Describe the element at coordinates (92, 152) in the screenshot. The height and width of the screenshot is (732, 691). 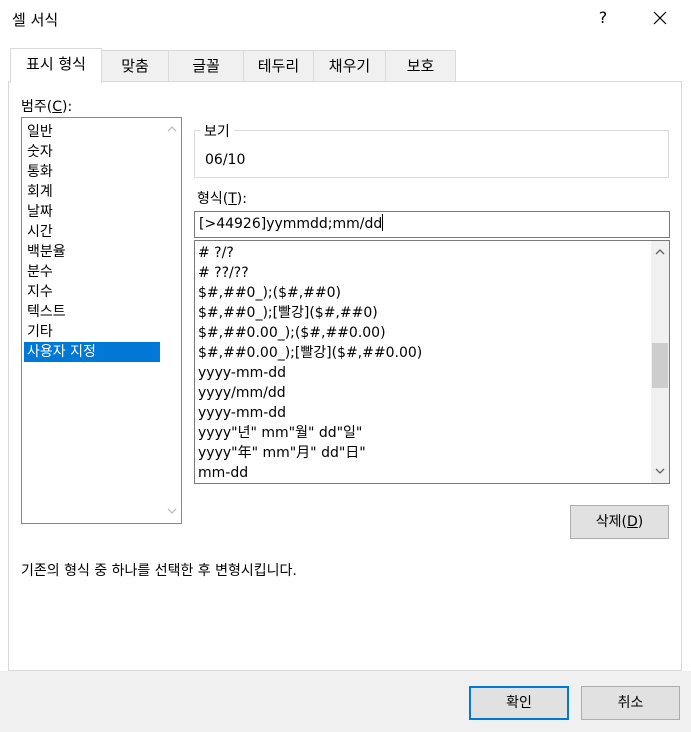
I see `category-item: 숫자` at that location.